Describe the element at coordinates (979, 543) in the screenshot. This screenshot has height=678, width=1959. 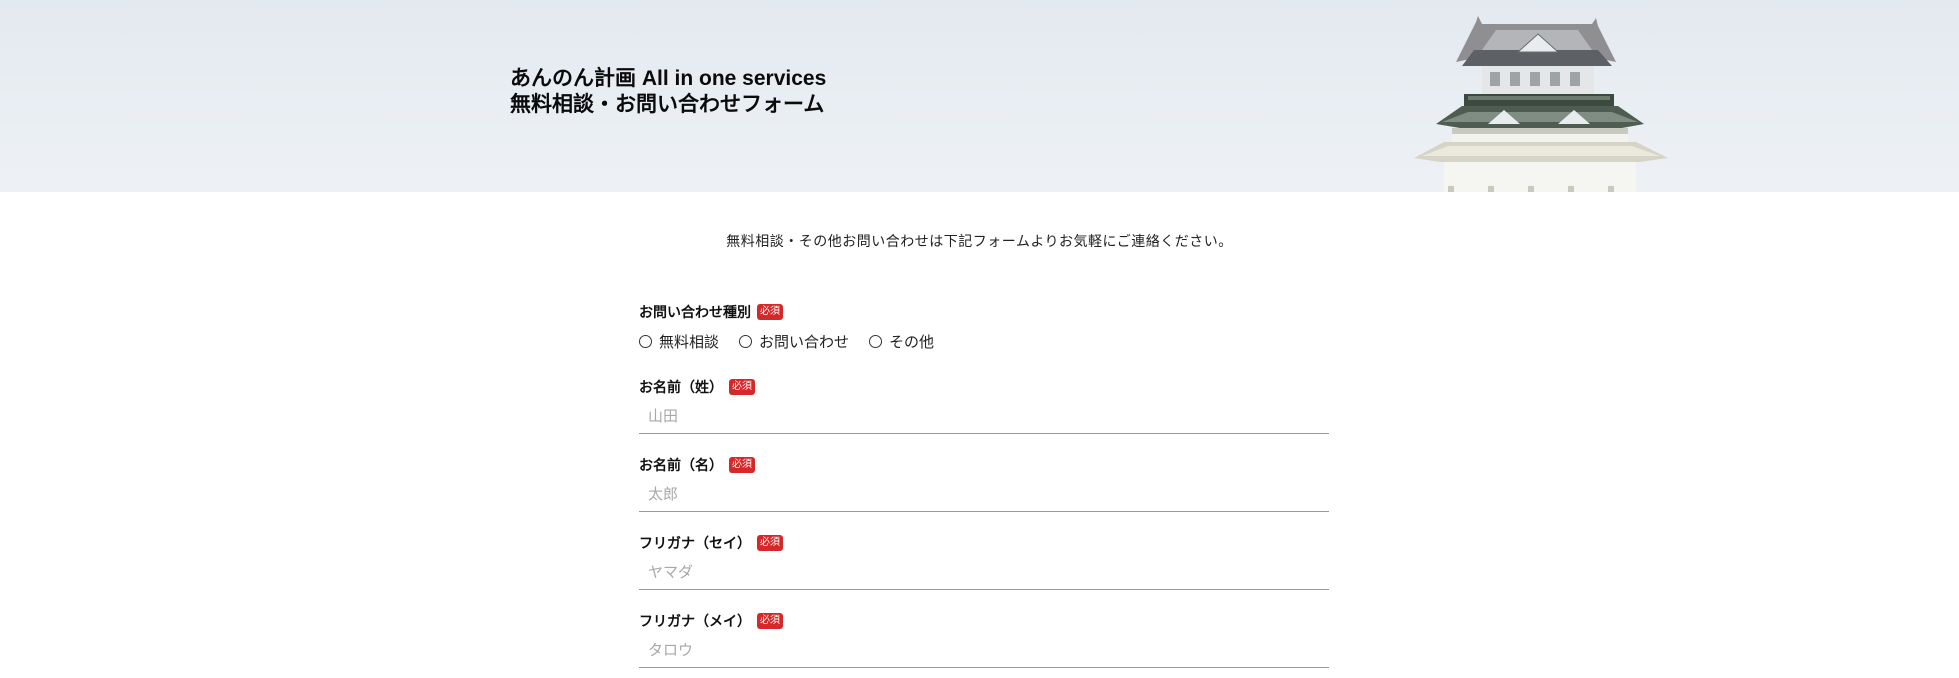
I see `last-name-kana-label: フリガナ（セイ） 必須` at that location.